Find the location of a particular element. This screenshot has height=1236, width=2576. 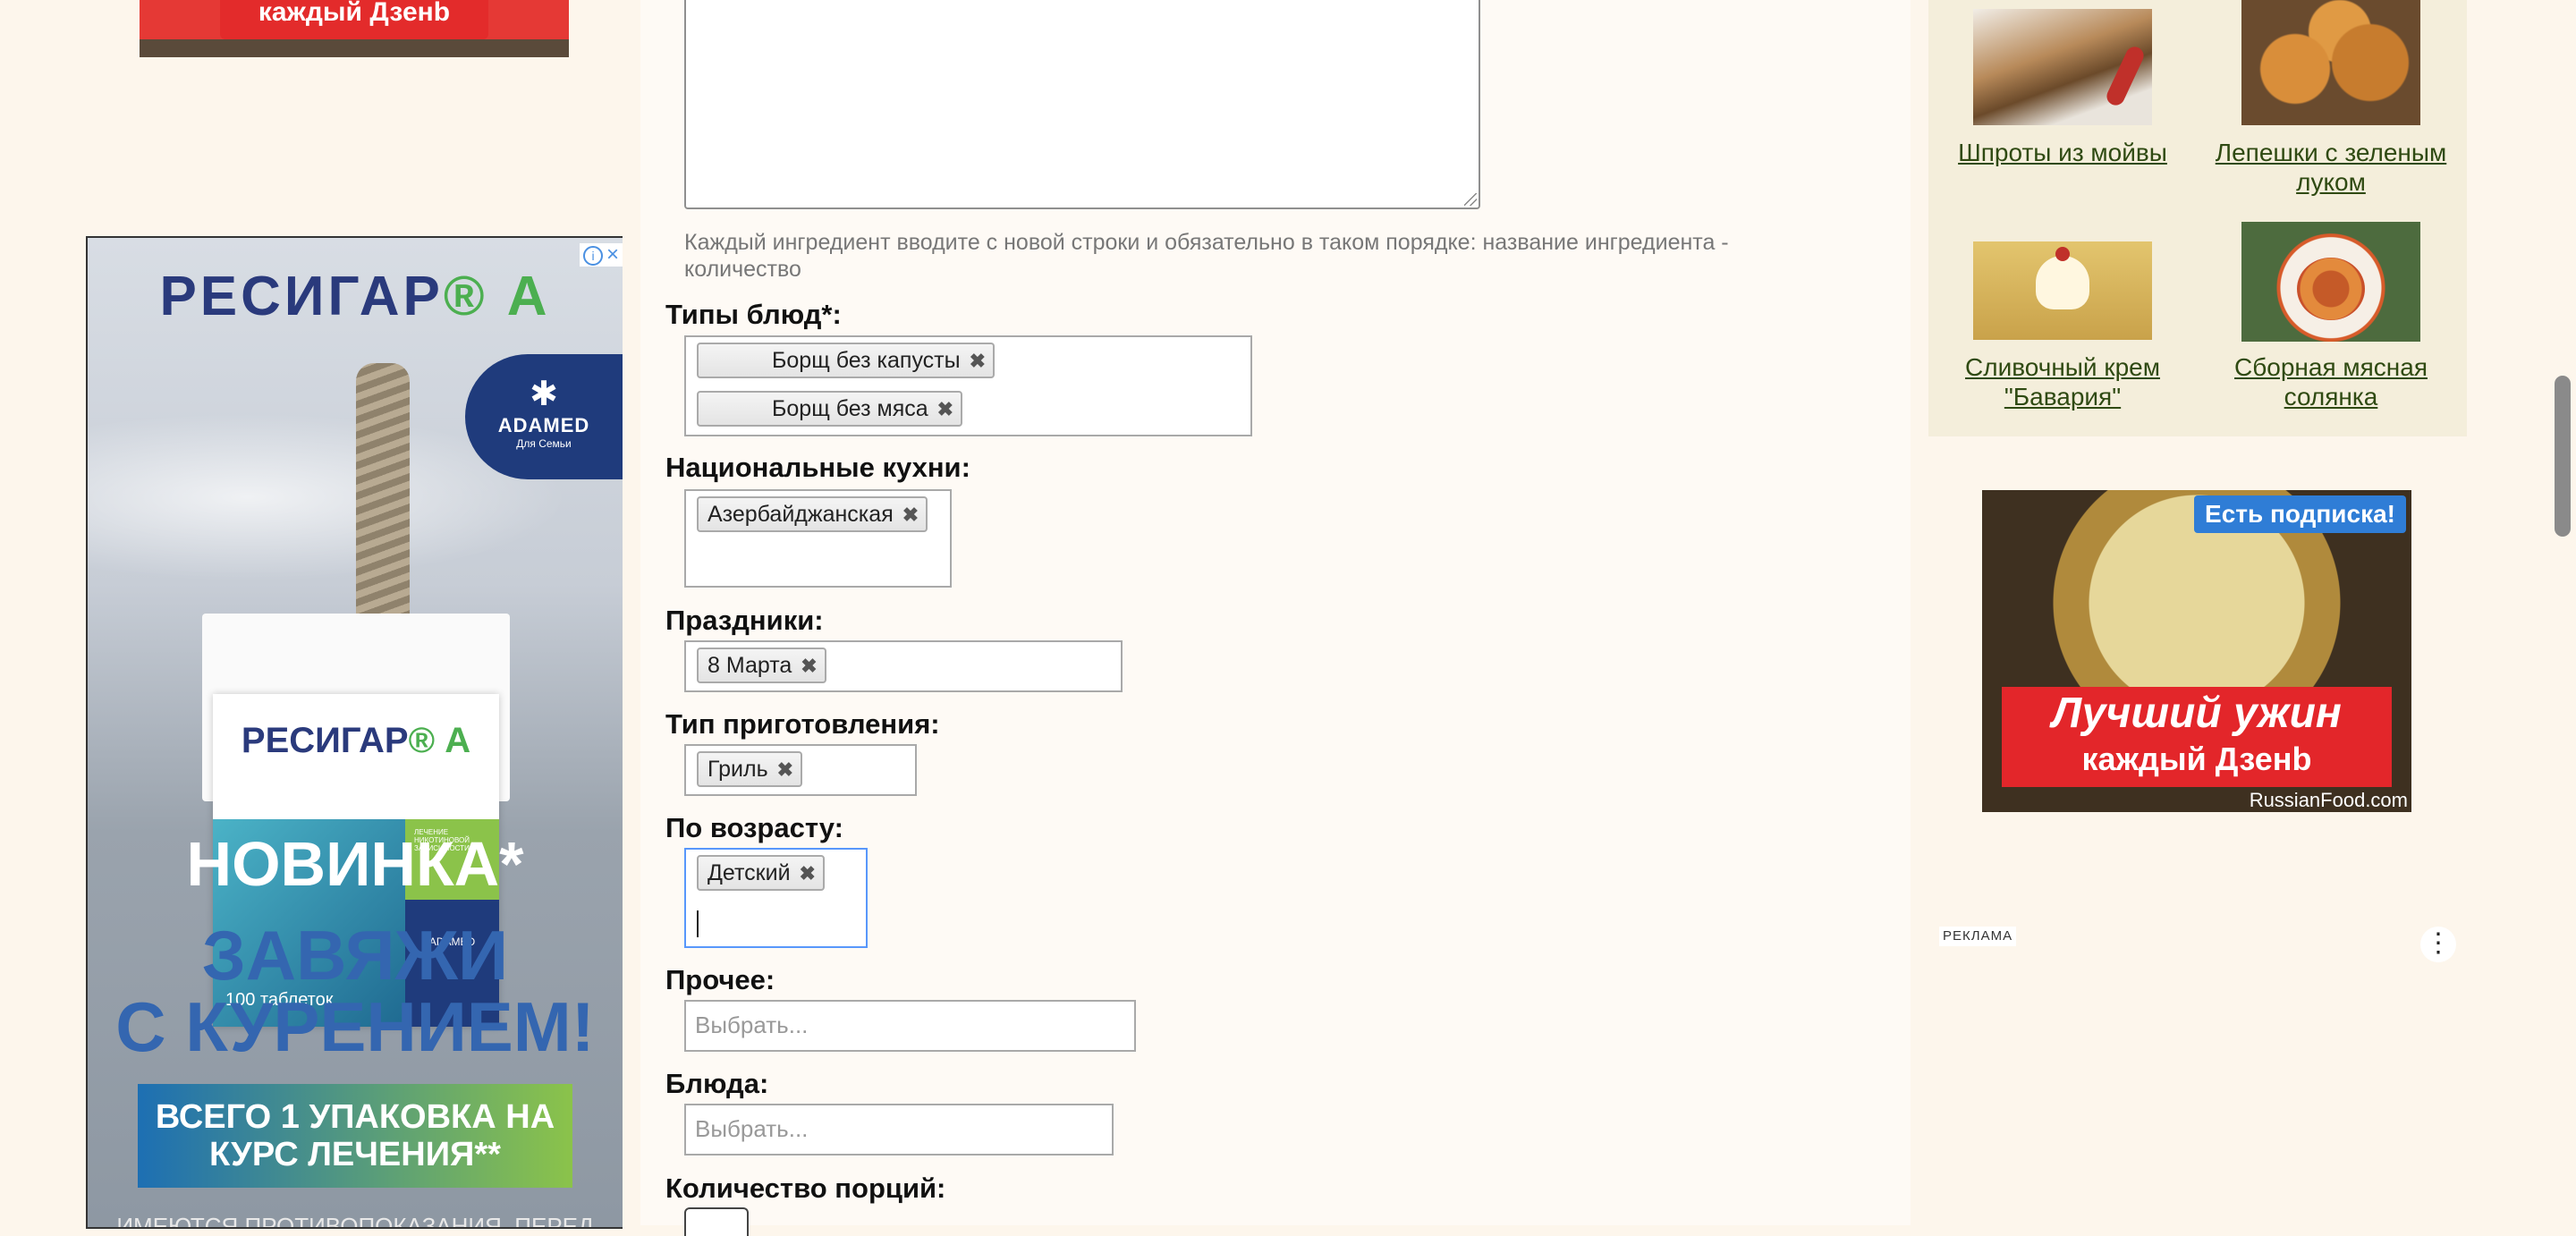

tag-borsch-no-meat: Борщ без мяса ✖ is located at coordinates (830, 409).